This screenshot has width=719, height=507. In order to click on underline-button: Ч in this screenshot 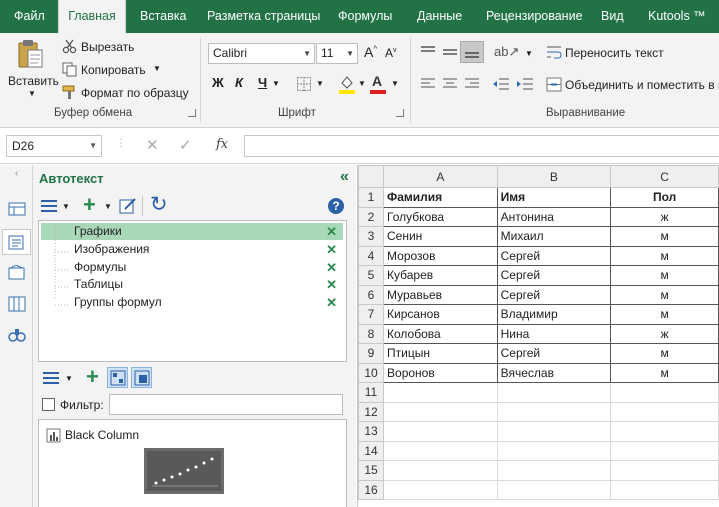, I will do `click(262, 82)`.